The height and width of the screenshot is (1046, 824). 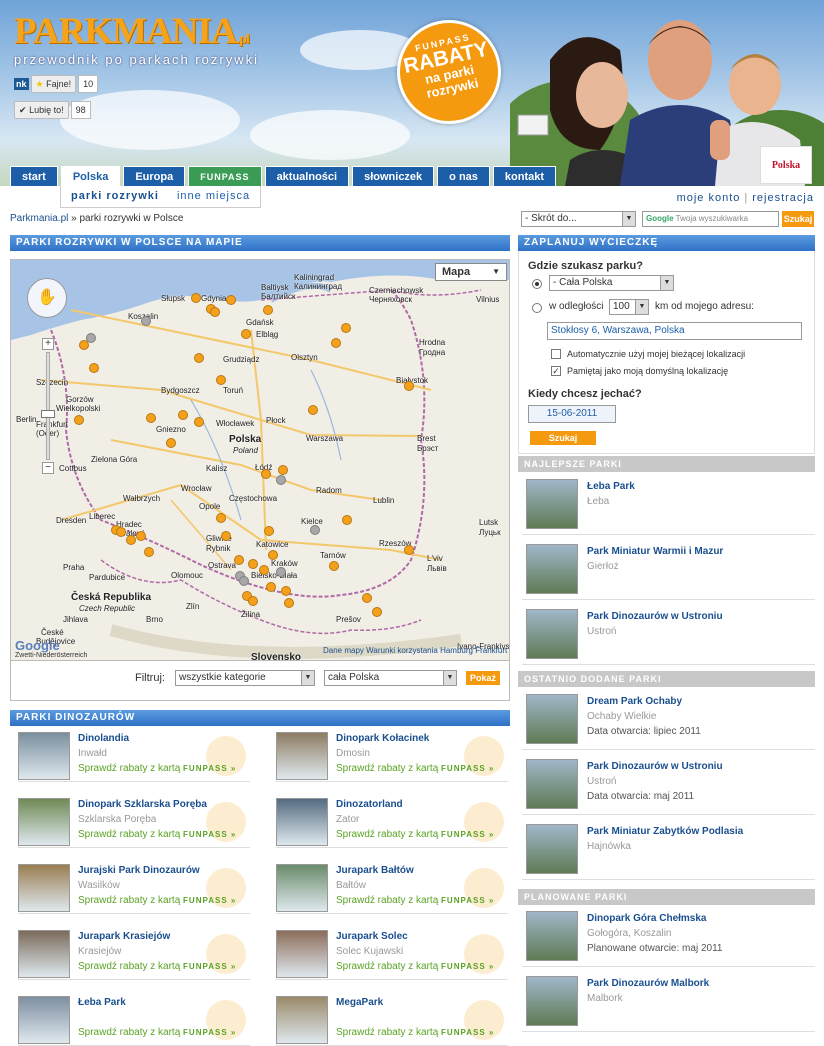 What do you see at coordinates (124, 936) in the screenshot?
I see `park-name-link: Jurapark Krasiejów` at bounding box center [124, 936].